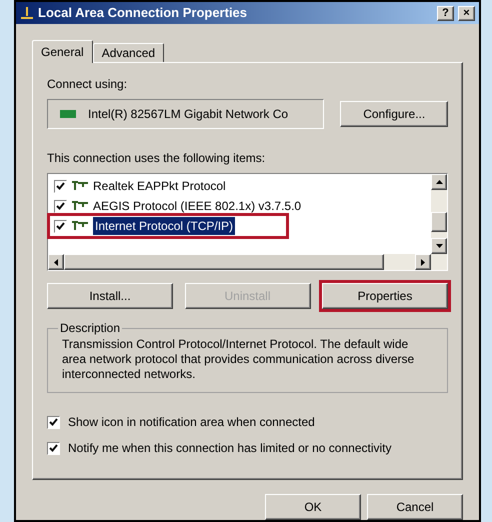 Image resolution: width=492 pixels, height=522 pixels. I want to click on right-arrow-icon, so click(423, 262).